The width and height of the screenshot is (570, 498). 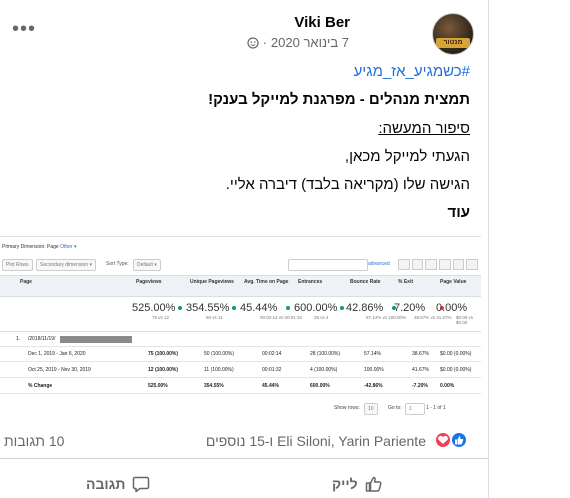 I want to click on audience-icon, so click(x=252, y=42).